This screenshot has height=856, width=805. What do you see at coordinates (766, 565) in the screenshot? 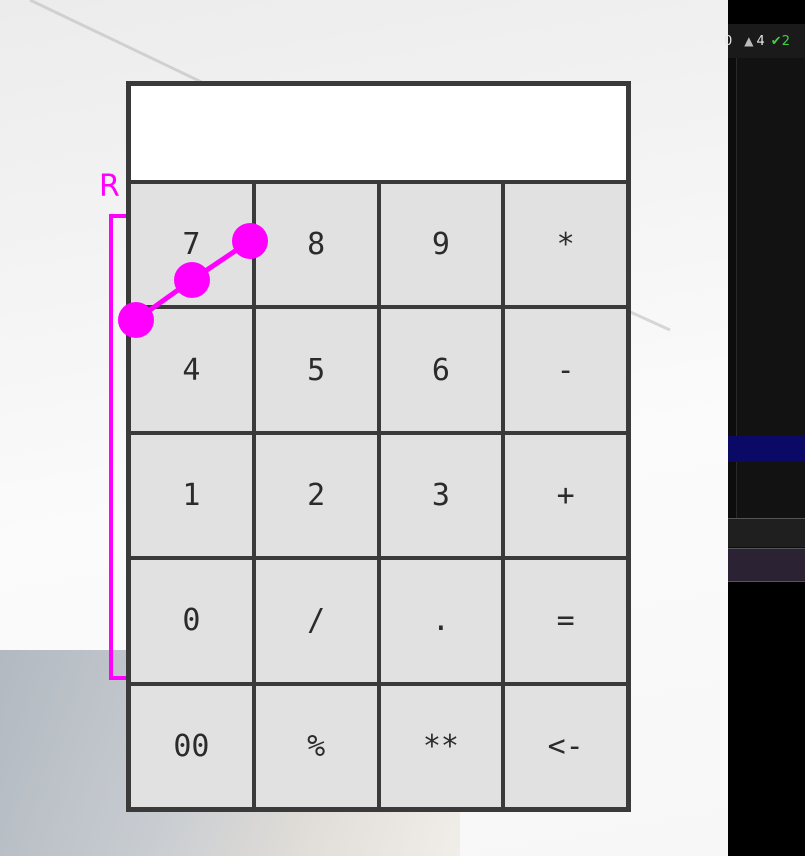
I see `panel-footer-input` at bounding box center [766, 565].